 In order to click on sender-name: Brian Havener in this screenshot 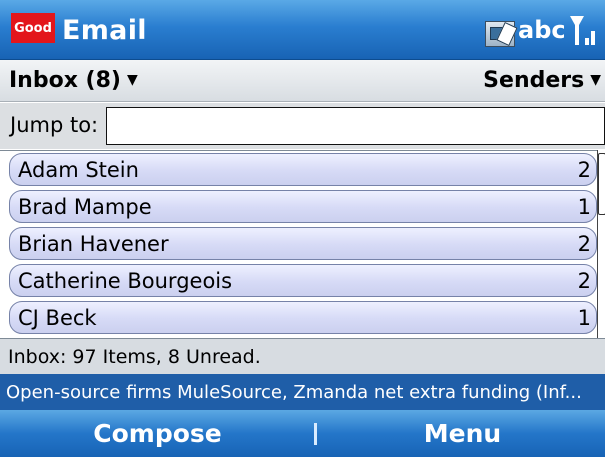, I will do `click(93, 243)`.